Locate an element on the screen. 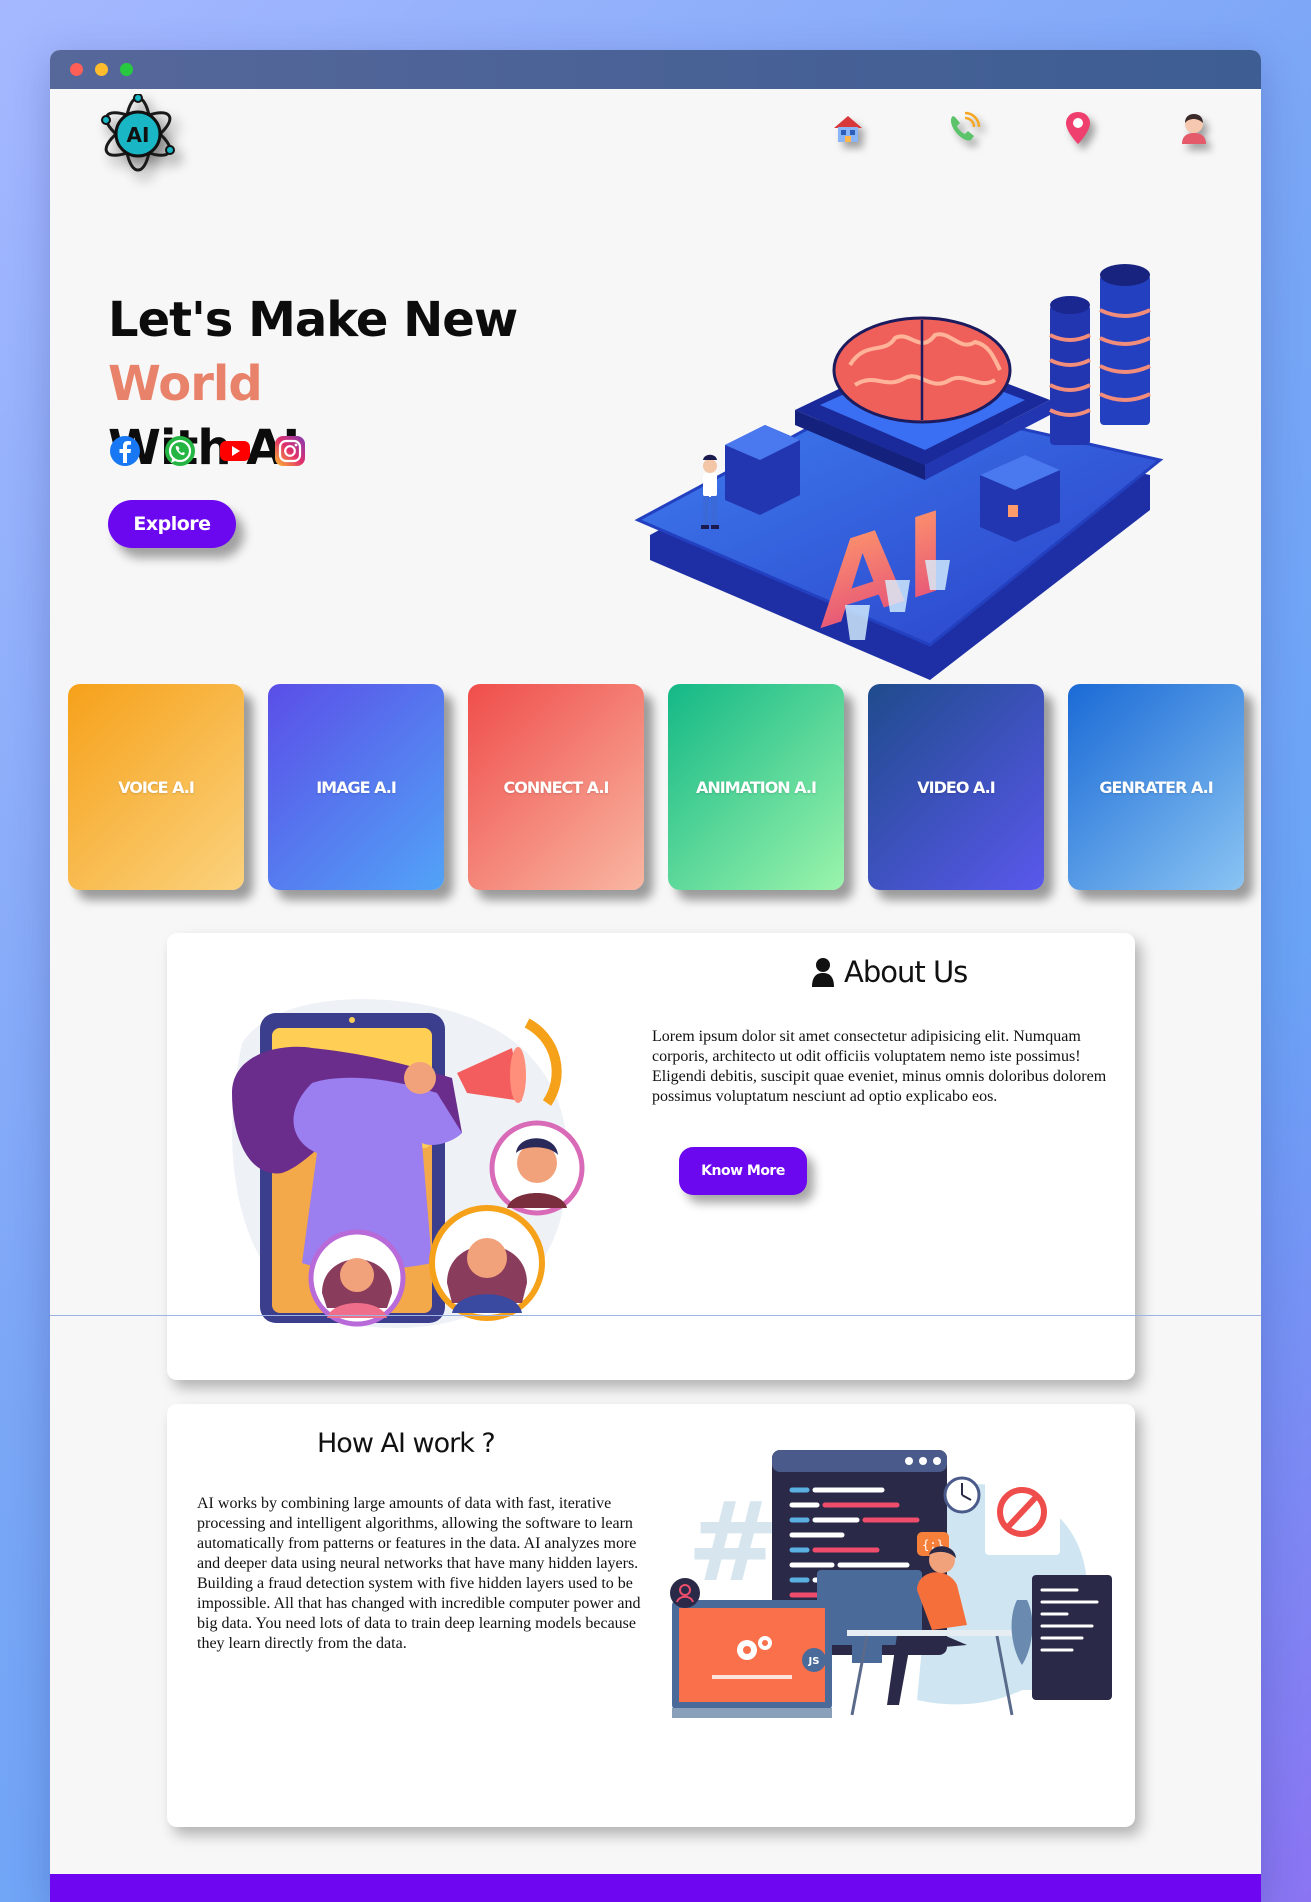  card-voice-ai: VOICE A.I is located at coordinates (156, 787).